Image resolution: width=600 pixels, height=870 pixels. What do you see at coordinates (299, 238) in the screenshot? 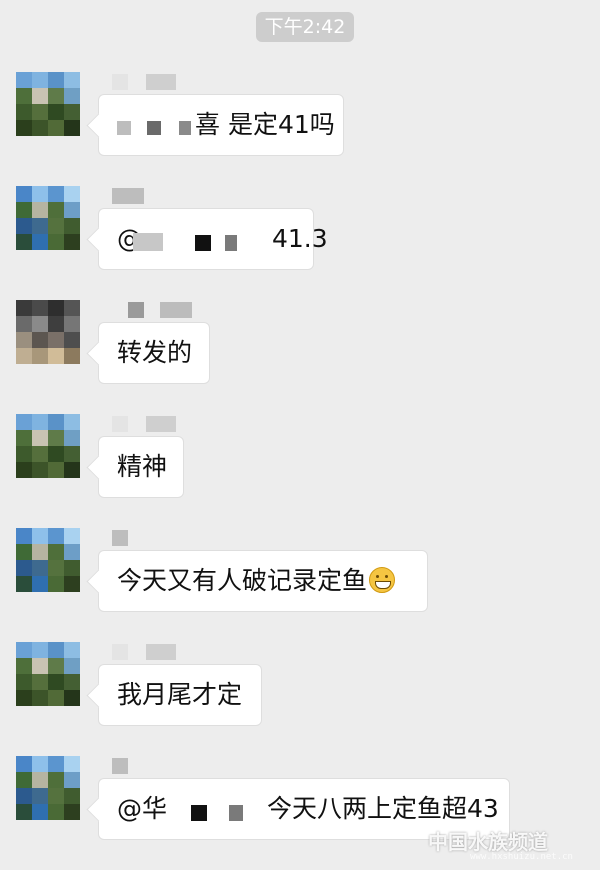
I see `message-text: 41.3` at bounding box center [299, 238].